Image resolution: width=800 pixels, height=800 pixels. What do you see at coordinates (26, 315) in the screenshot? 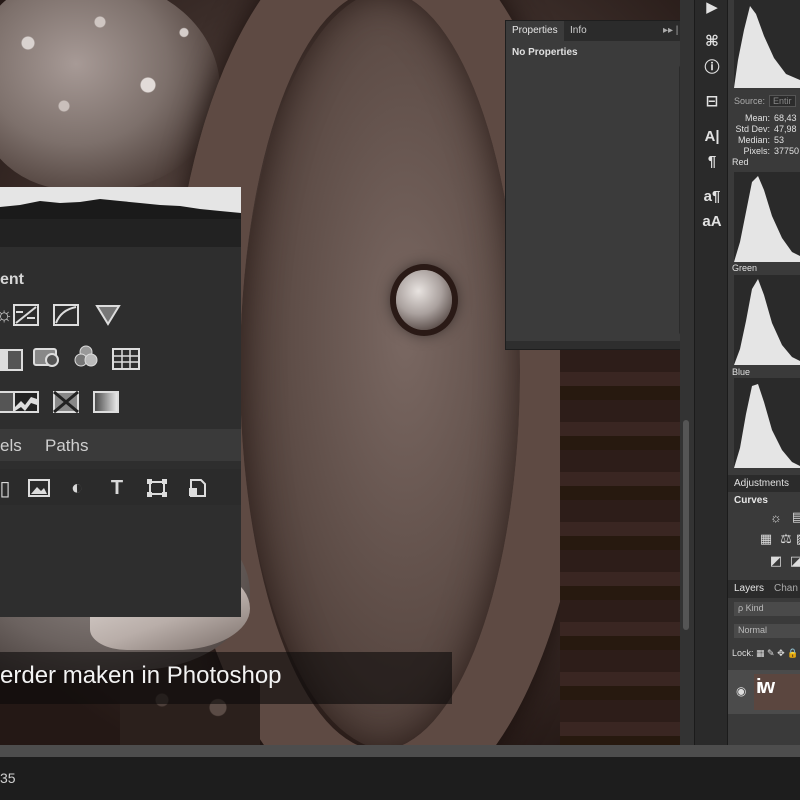
I see `levels-icon` at bounding box center [26, 315].